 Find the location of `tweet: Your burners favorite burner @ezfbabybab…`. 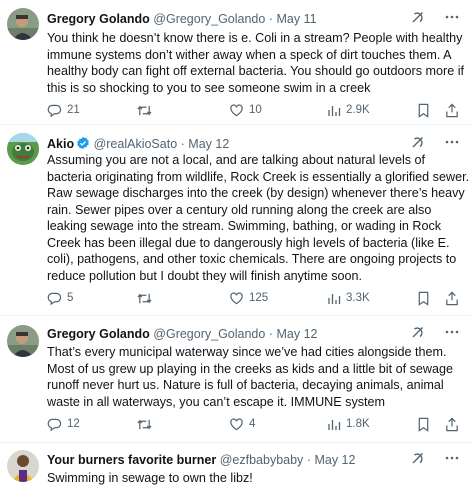

tweet: Your burners favorite burner @ezfbabybab… is located at coordinates (236, 469).